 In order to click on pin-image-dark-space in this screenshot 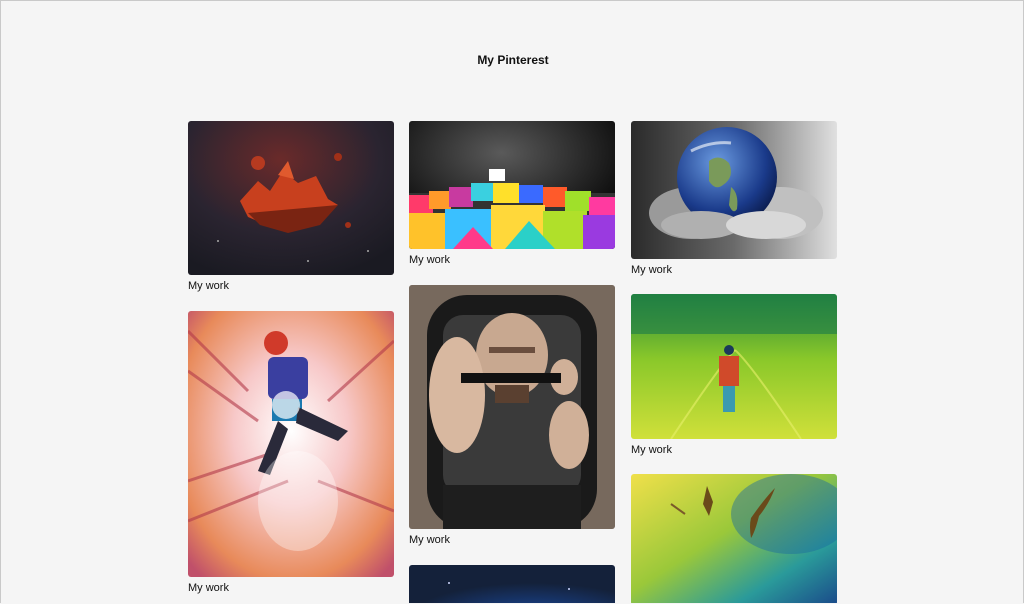, I will do `click(512, 584)`.